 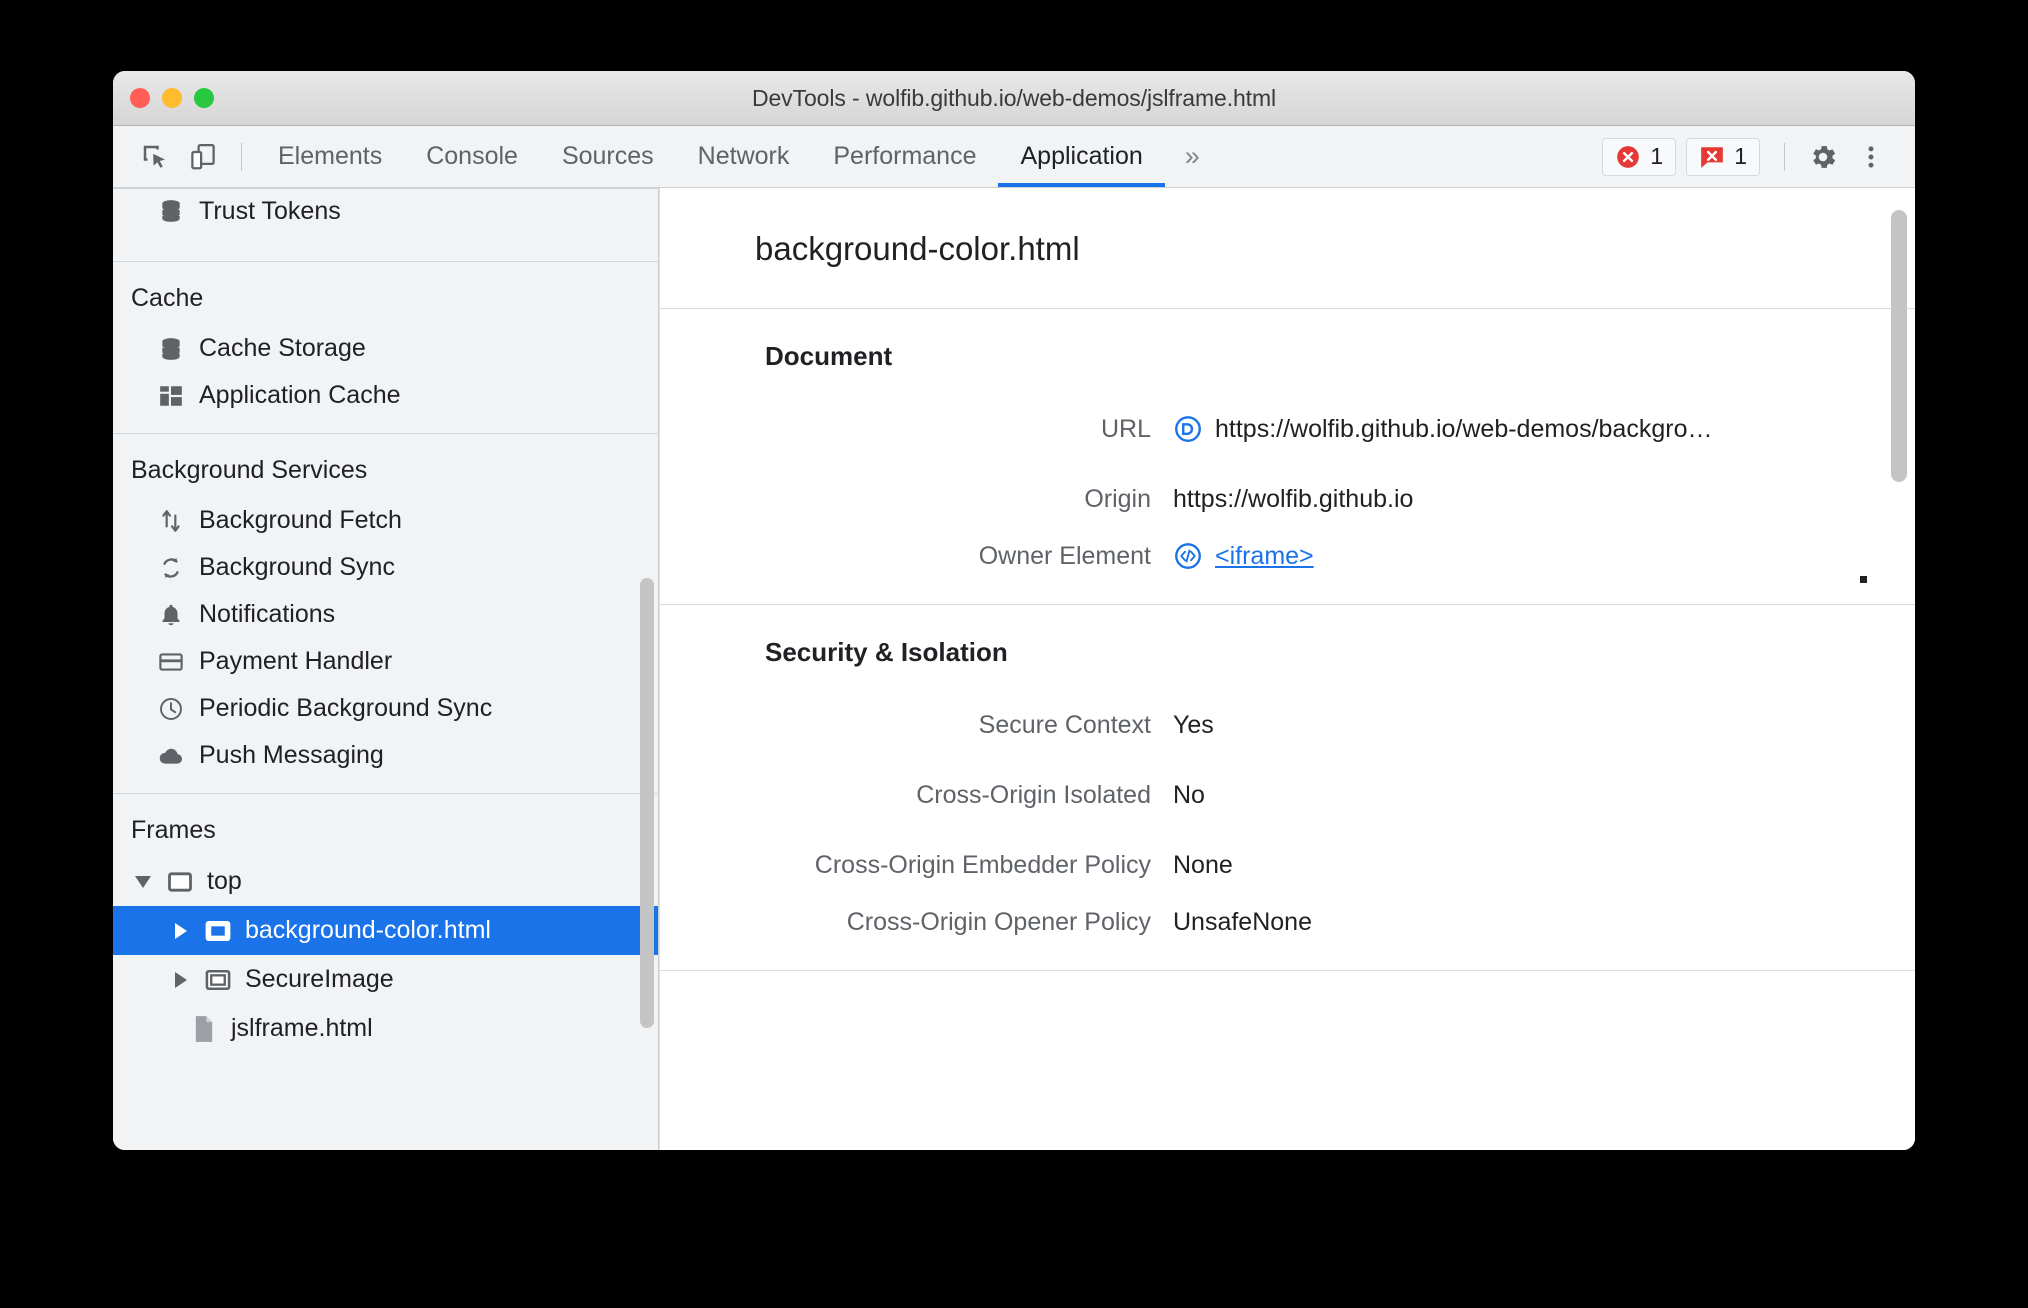 What do you see at coordinates (1203, 864) in the screenshot?
I see `field-value-coep: None` at bounding box center [1203, 864].